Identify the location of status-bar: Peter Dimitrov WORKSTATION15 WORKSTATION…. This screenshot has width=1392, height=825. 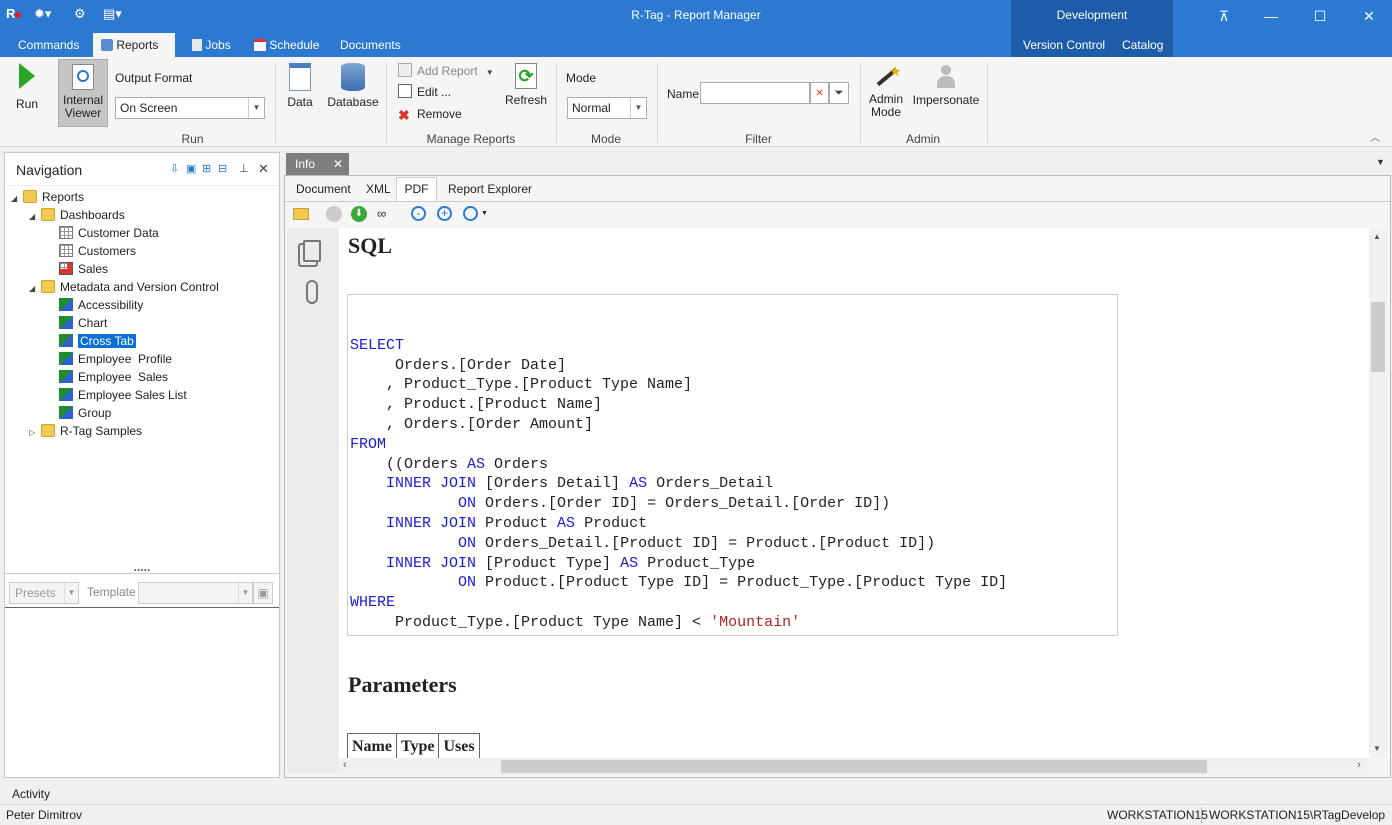
(696, 814).